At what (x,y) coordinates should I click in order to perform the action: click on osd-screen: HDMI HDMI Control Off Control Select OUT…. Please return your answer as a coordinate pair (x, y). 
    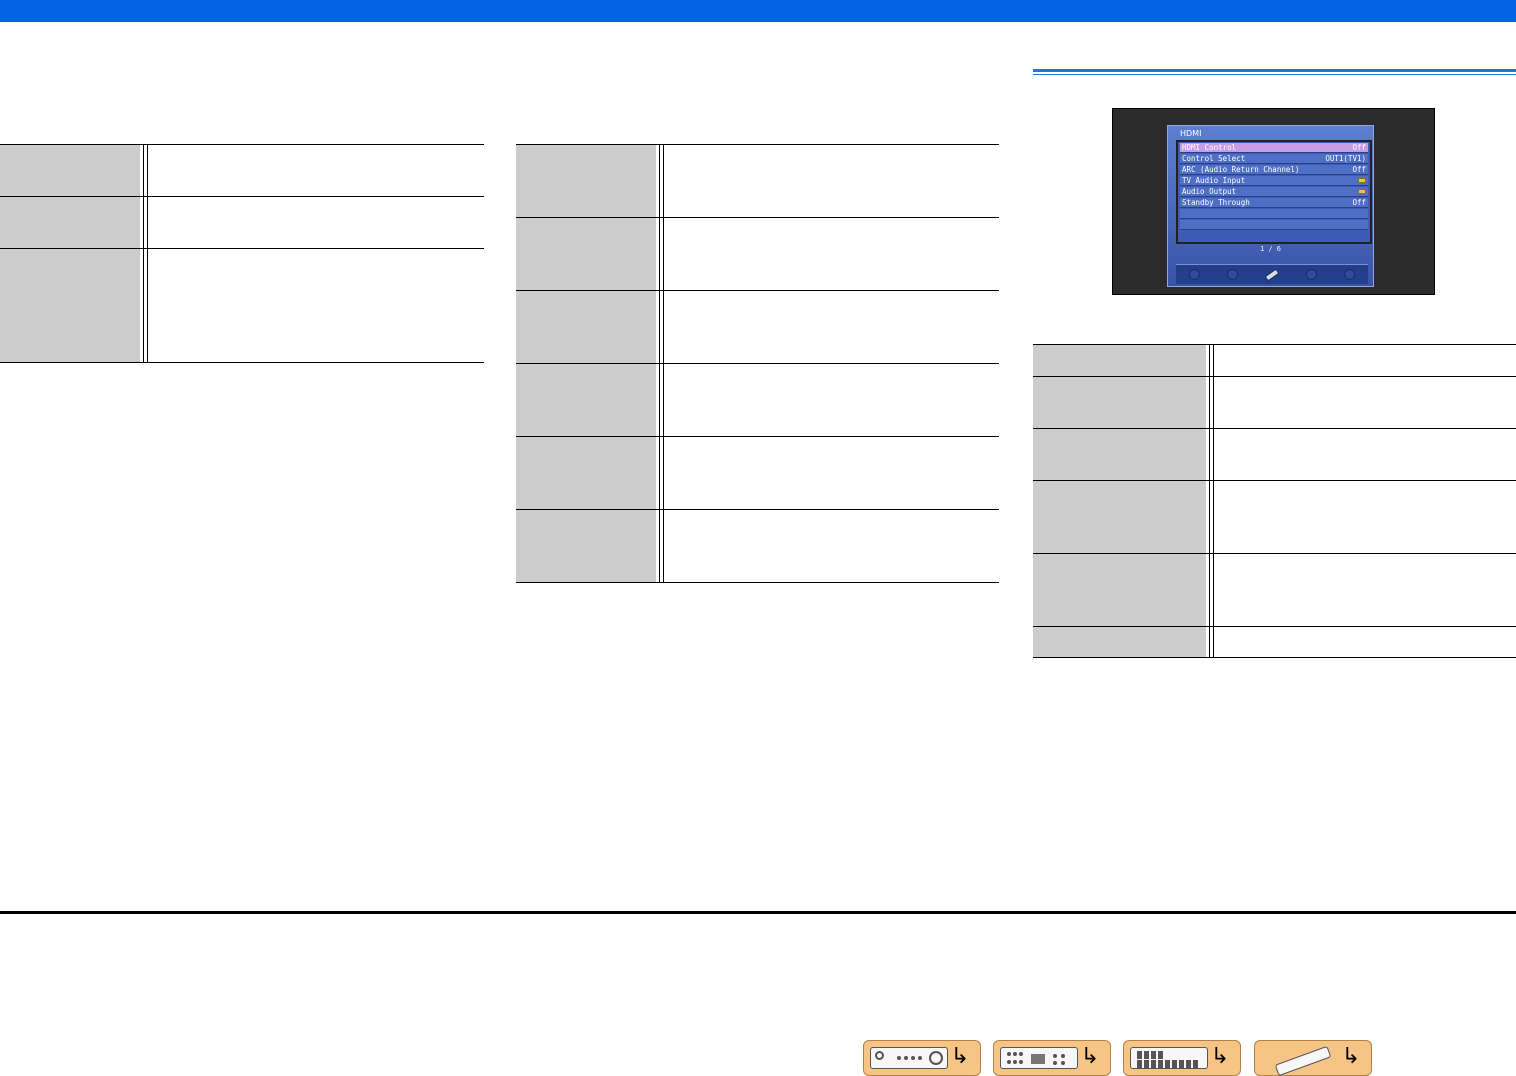
    Looking at the image, I should click on (1270, 206).